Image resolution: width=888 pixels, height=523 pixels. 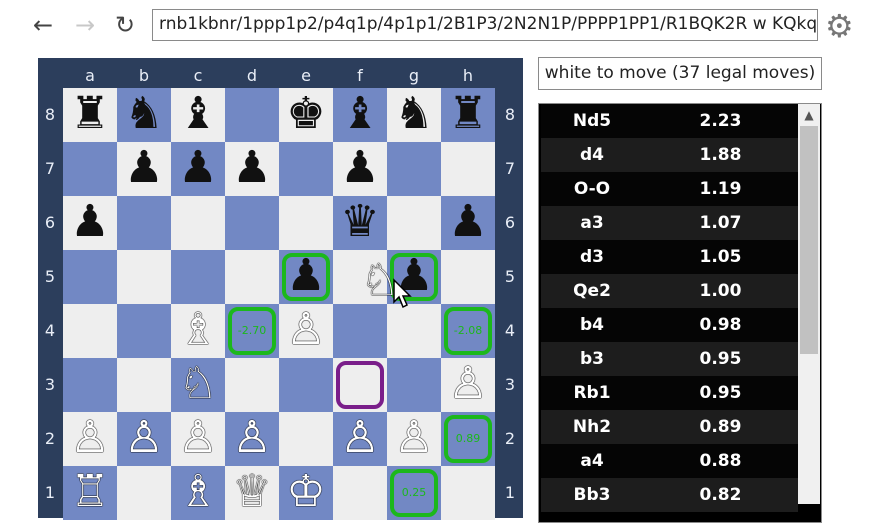 What do you see at coordinates (85, 25) in the screenshot?
I see `forward-button: →` at bounding box center [85, 25].